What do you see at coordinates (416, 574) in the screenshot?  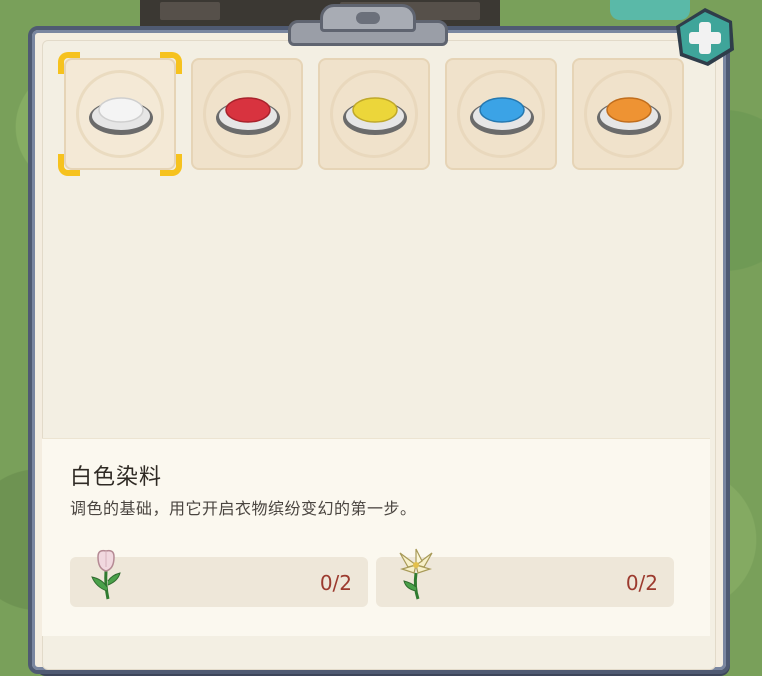 I see `lily-icon` at bounding box center [416, 574].